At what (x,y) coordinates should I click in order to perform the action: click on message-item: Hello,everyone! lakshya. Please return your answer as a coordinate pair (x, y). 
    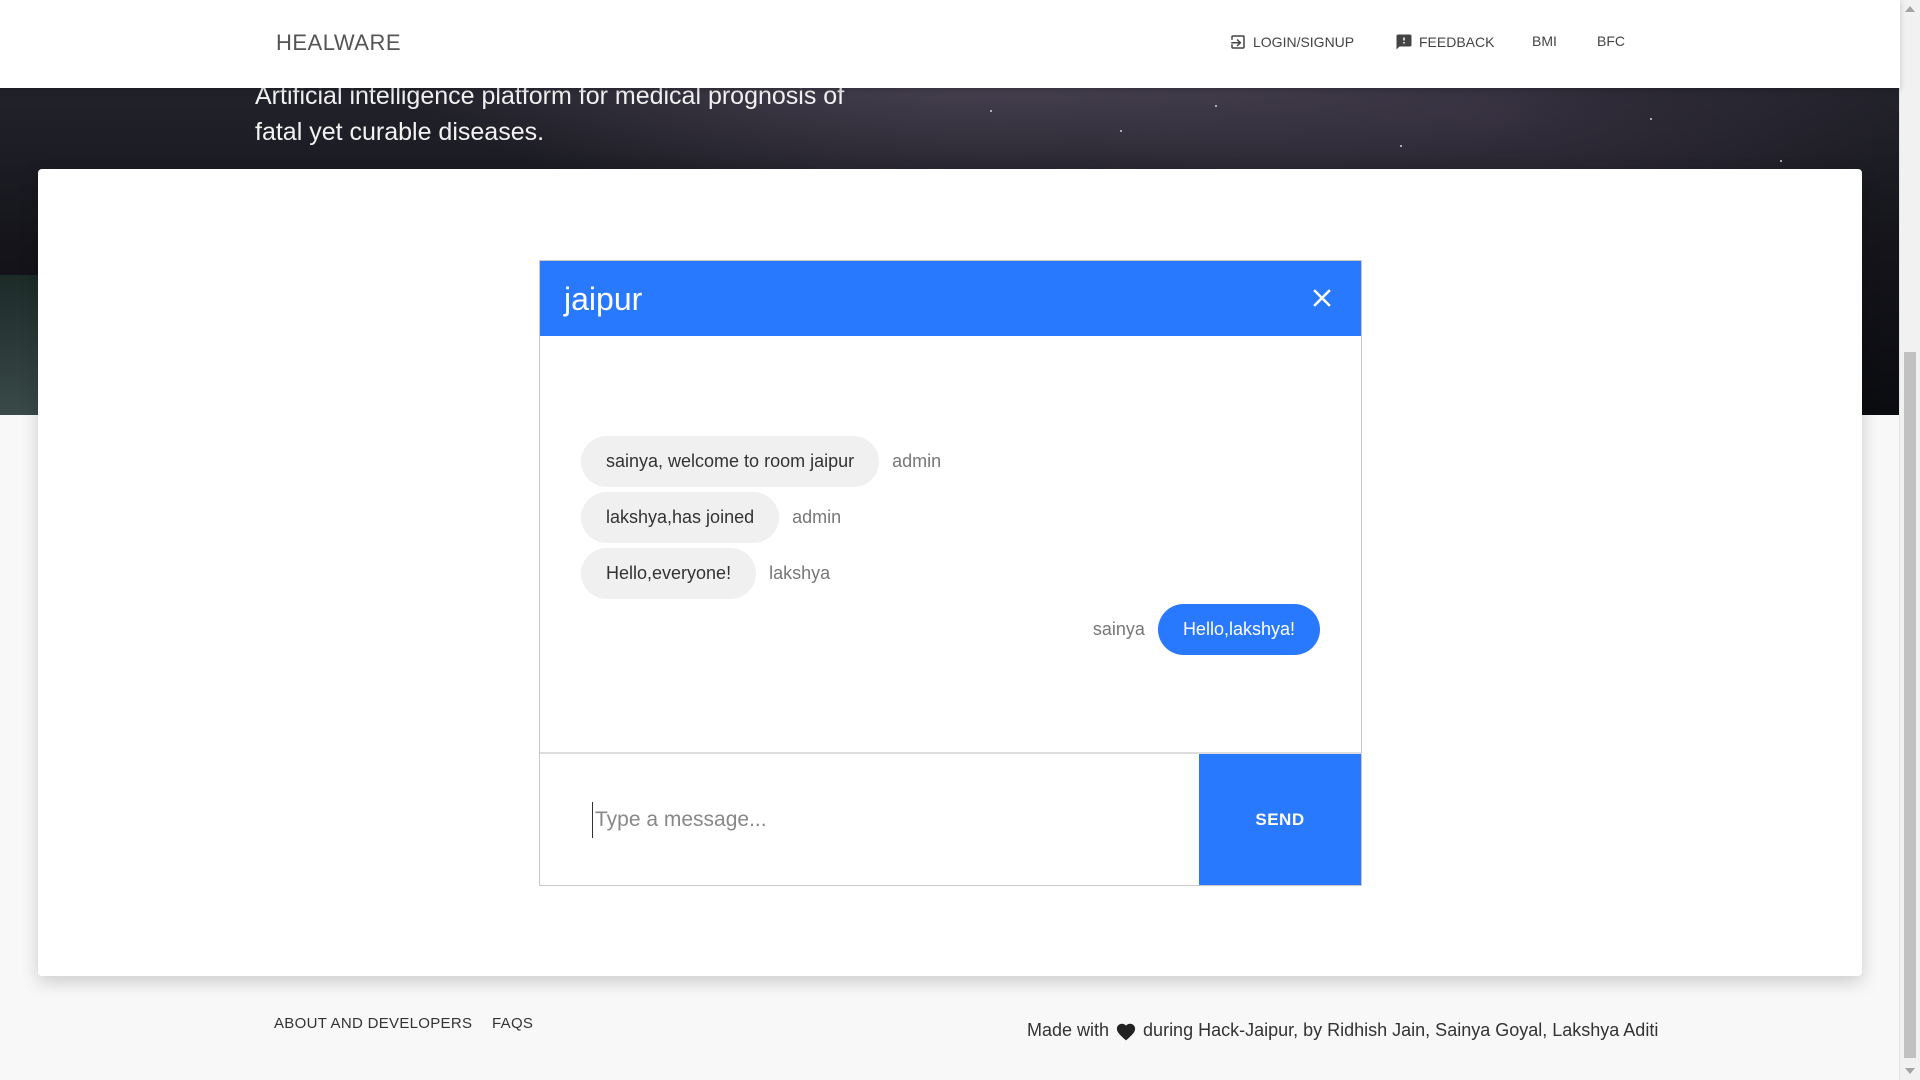
    Looking at the image, I should click on (705, 573).